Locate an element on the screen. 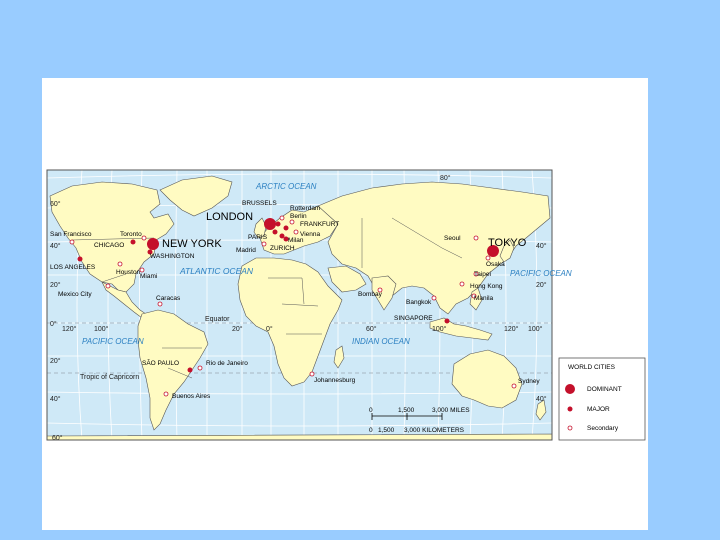 The width and height of the screenshot is (720, 540). equator-label: Equator is located at coordinates (217, 319).